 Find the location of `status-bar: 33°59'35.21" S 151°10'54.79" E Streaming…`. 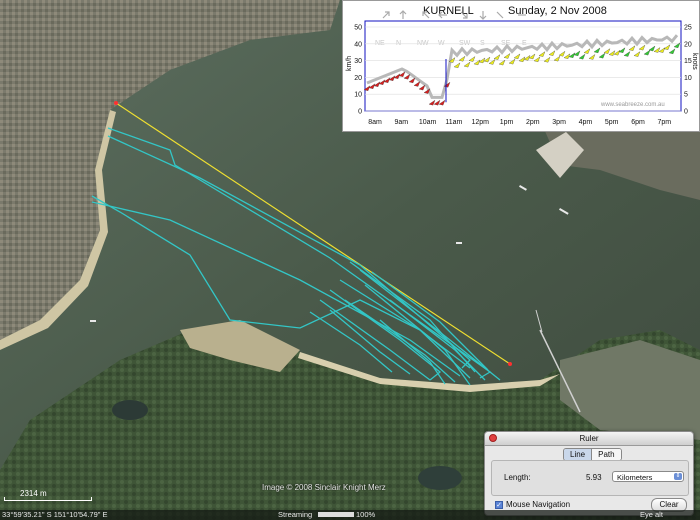

status-bar: 33°59'35.21" S 151°10'54.79" E Streaming… is located at coordinates (350, 515).